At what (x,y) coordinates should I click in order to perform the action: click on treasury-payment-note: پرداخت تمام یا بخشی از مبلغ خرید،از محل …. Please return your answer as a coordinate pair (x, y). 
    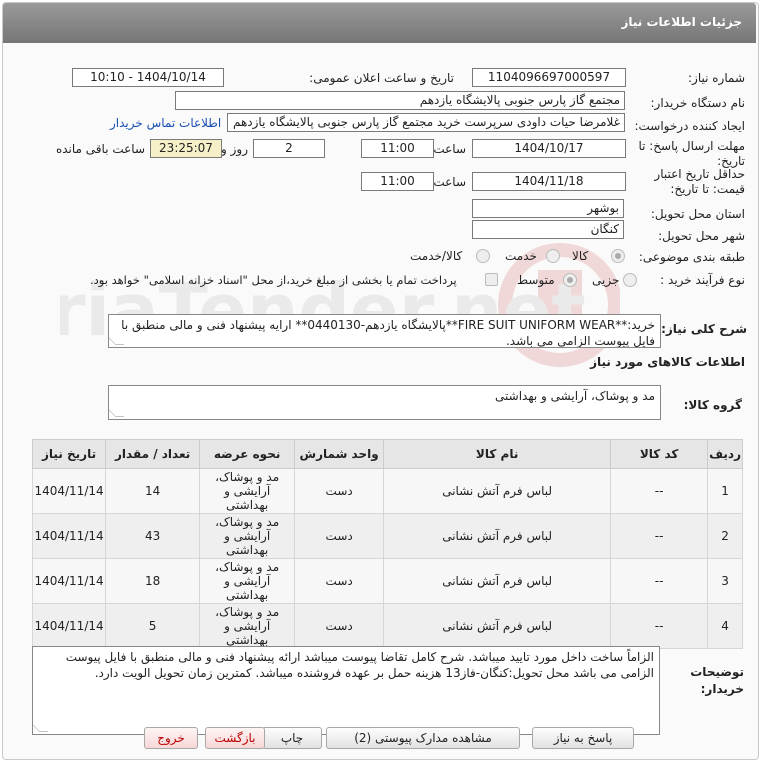
    Looking at the image, I should click on (273, 280).